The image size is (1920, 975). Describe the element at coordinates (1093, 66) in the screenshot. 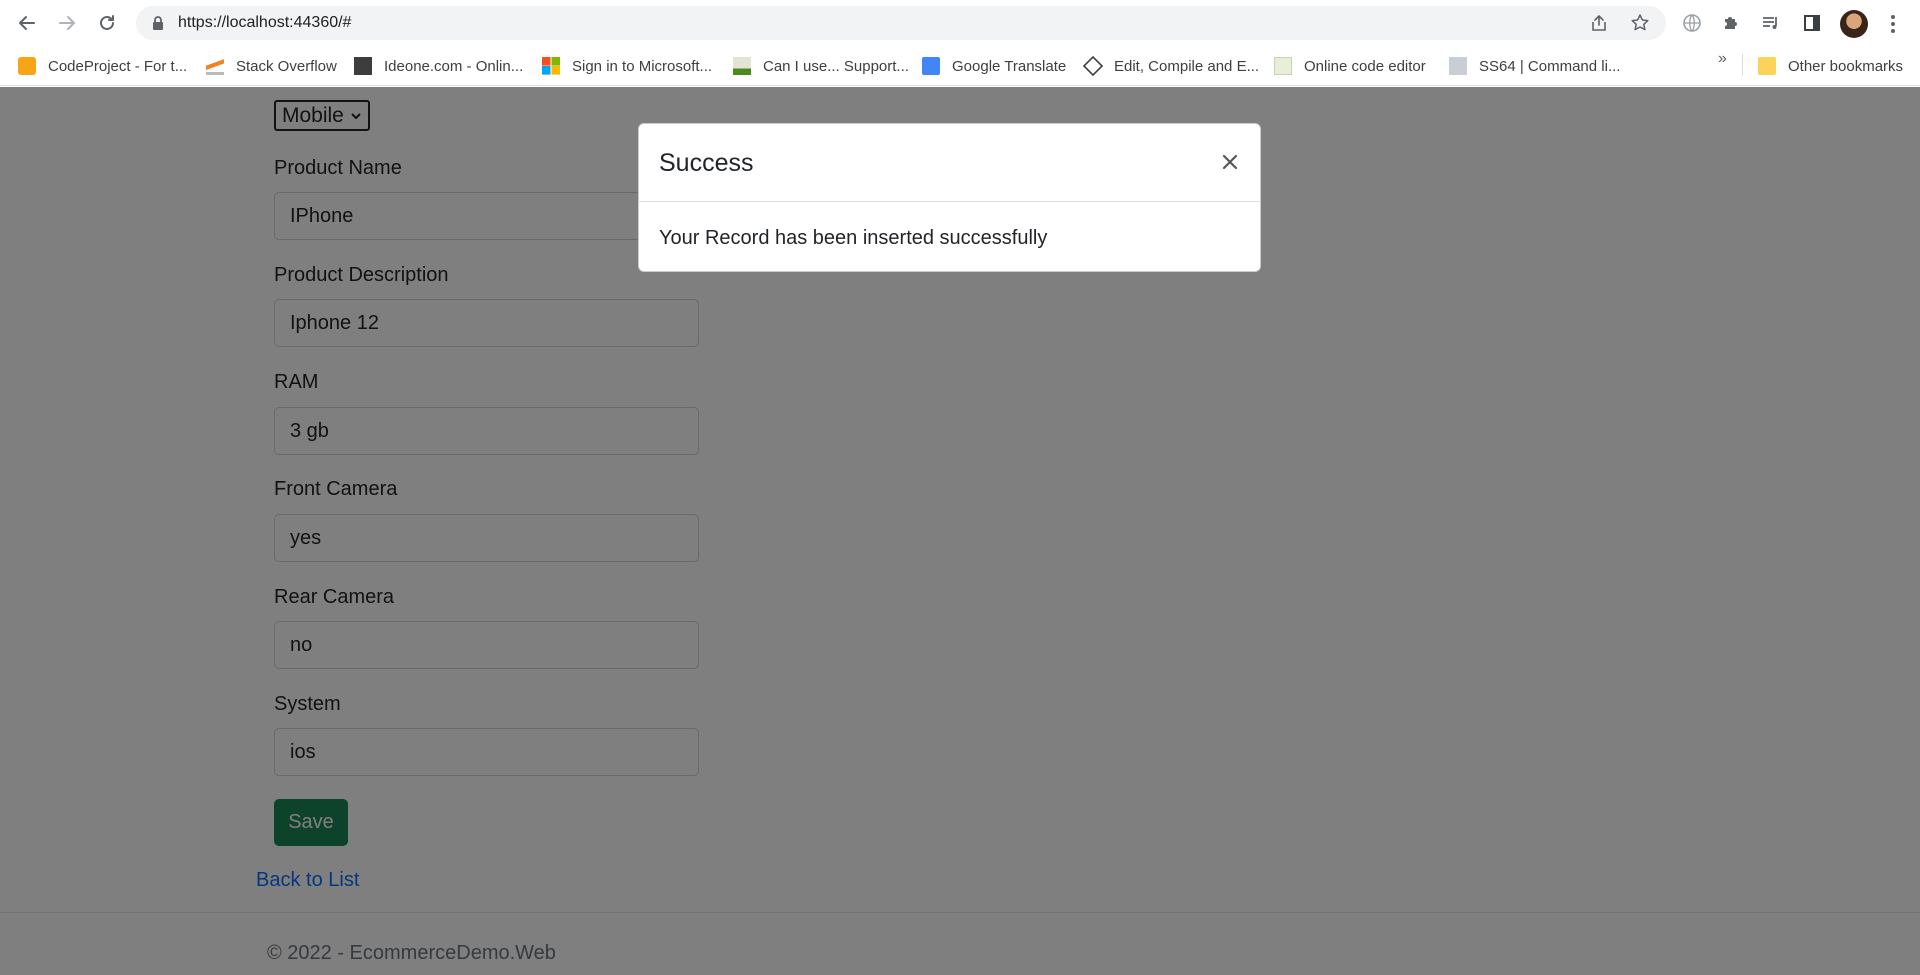

I see `compiler-icon` at that location.